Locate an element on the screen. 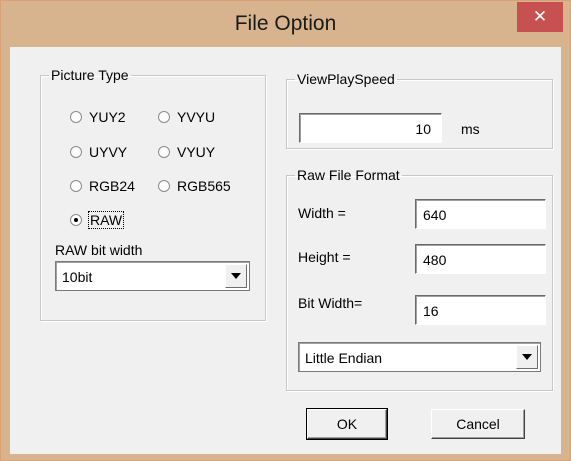 The image size is (571, 461). radio-rgb565: RGB565 is located at coordinates (194, 186).